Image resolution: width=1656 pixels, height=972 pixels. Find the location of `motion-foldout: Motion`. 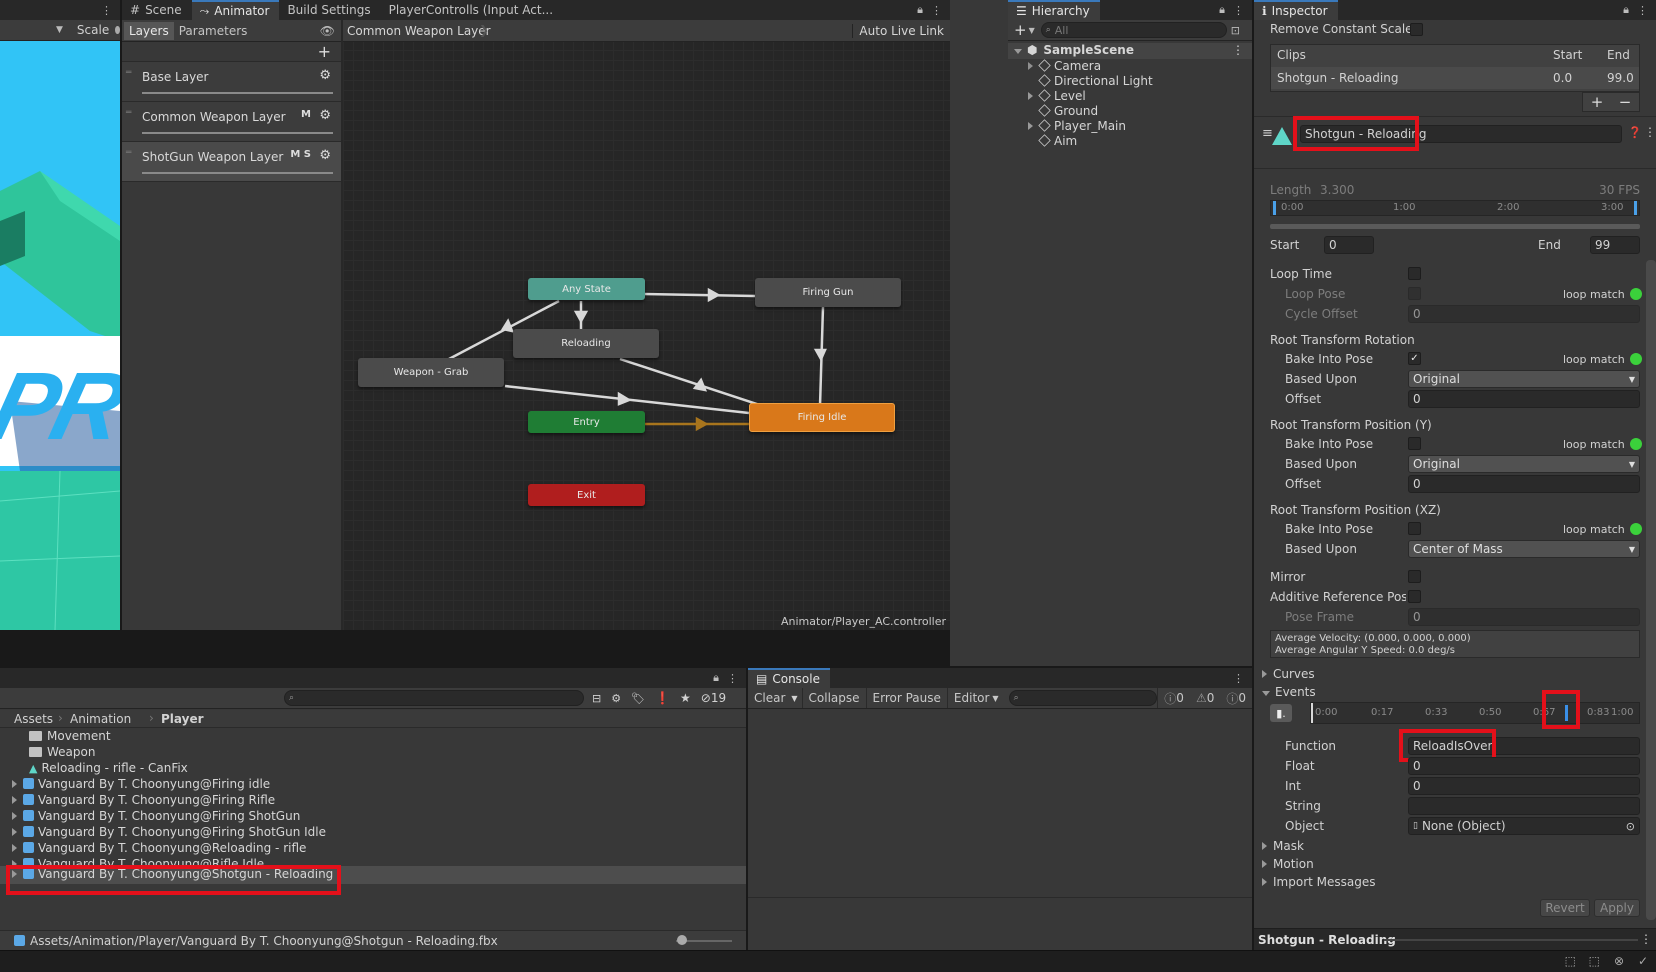

motion-foldout: Motion is located at coordinates (1288, 864).